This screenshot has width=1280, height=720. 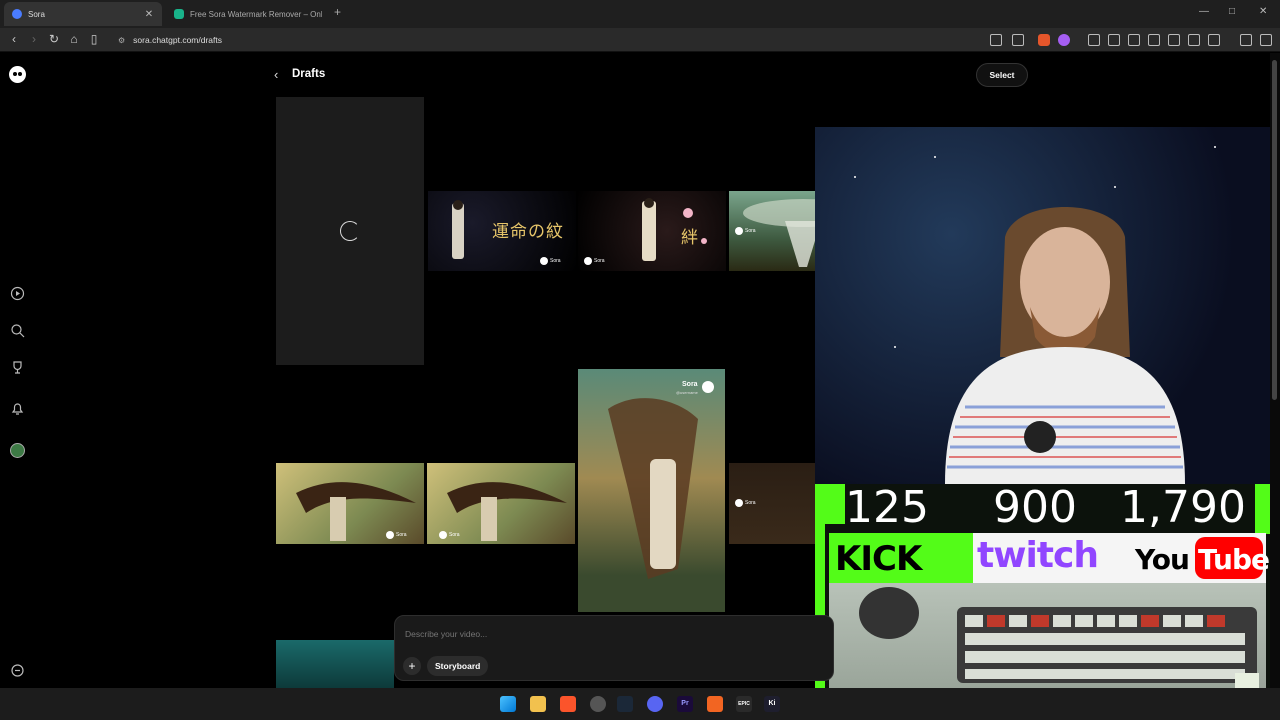 What do you see at coordinates (570, 40) in the screenshot?
I see `url-field: ⚙ sora.chatgpt.com/drafts` at bounding box center [570, 40].